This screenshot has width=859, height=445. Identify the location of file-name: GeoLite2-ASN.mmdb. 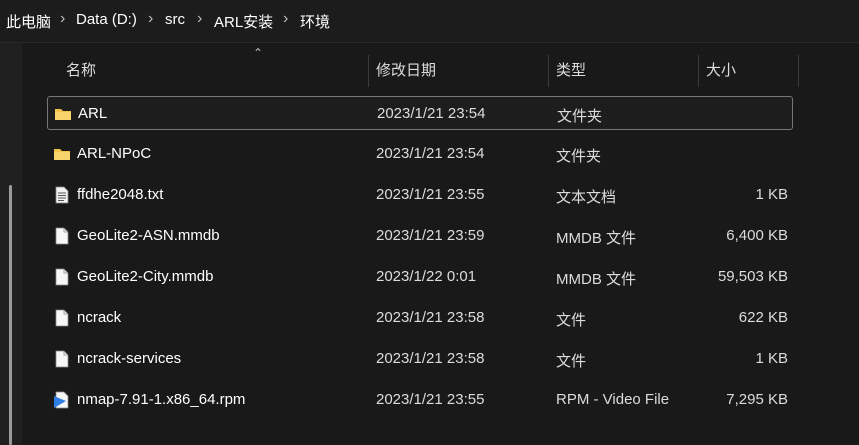
(148, 235).